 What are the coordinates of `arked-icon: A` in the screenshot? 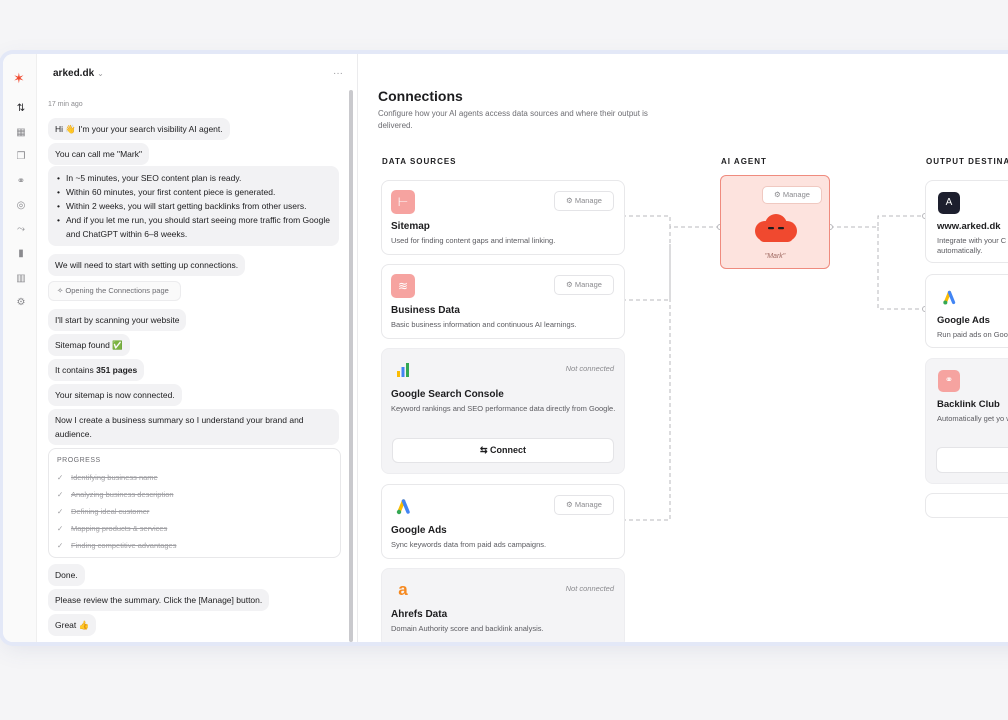 It's located at (949, 203).